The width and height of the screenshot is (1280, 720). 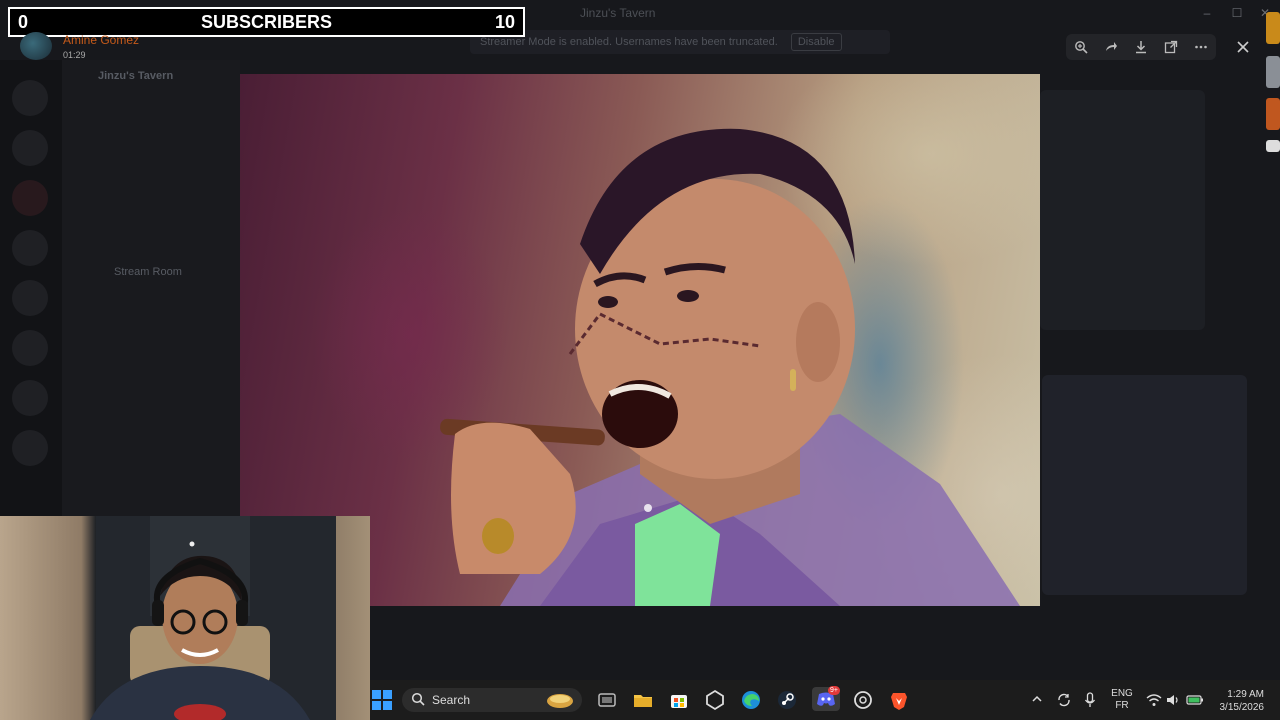 I want to click on forward-icon, so click(x=1111, y=47).